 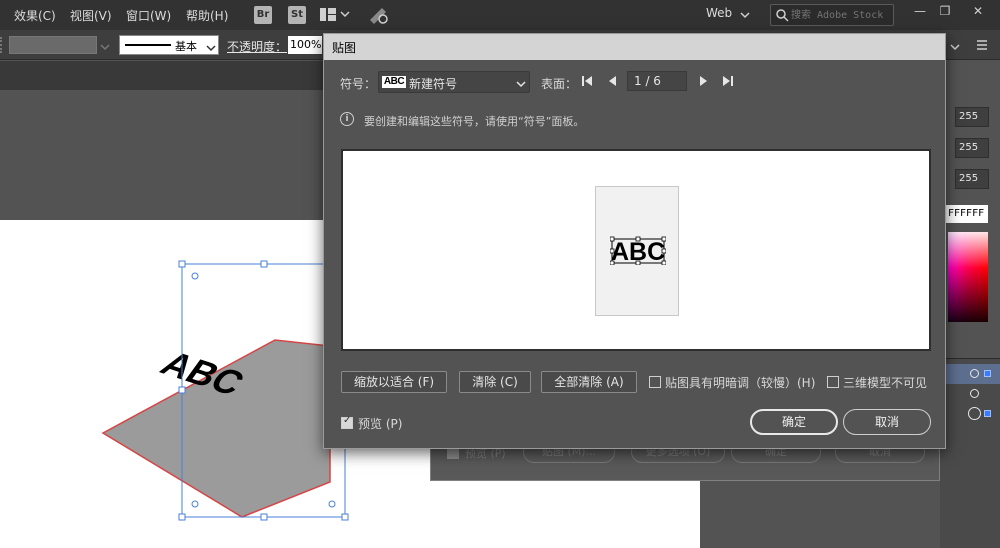 I want to click on bridge-button: Br, so click(x=263, y=15).